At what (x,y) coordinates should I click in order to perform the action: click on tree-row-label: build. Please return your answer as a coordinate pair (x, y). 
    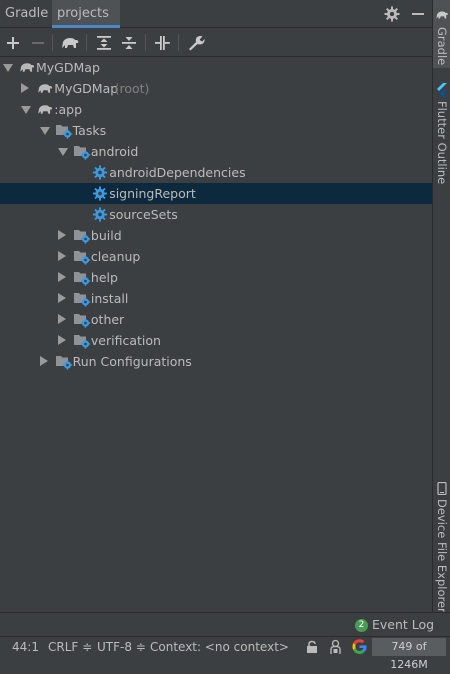
    Looking at the image, I should click on (106, 235).